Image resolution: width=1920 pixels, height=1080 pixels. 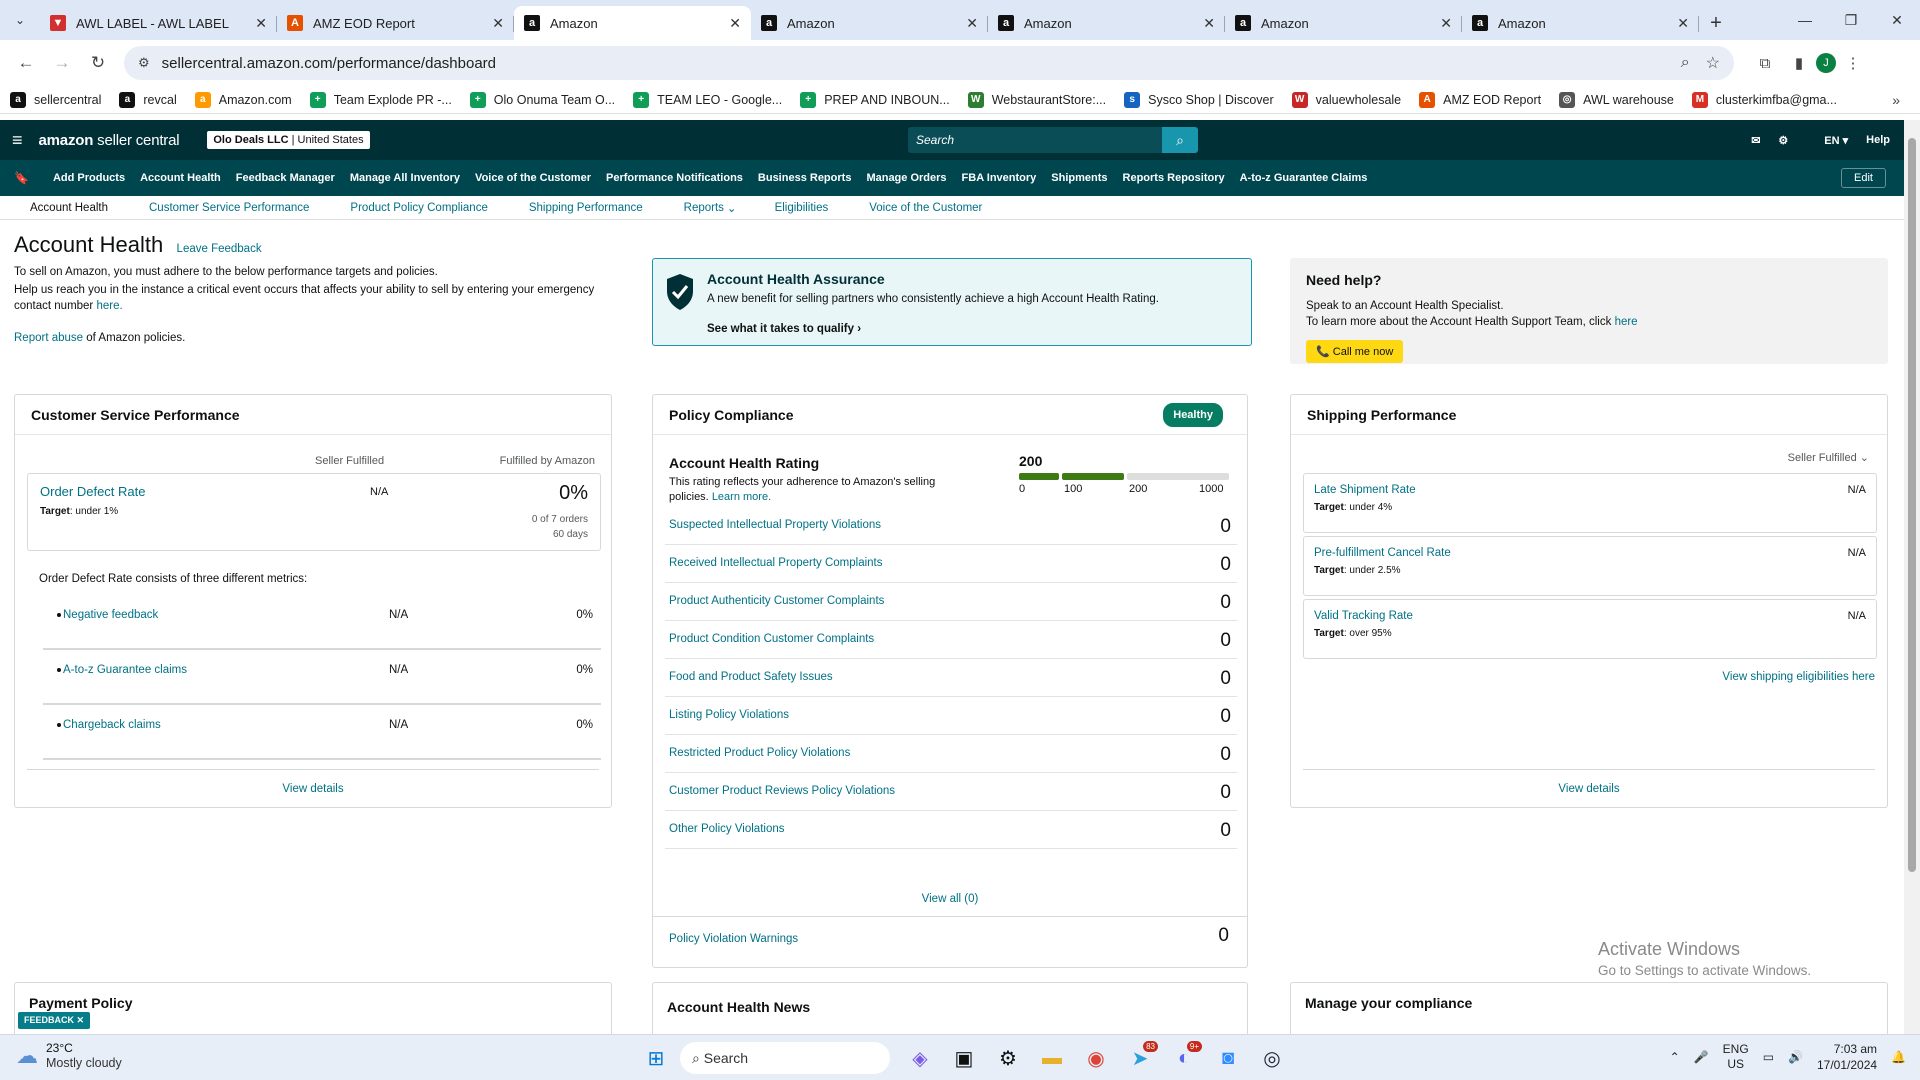 I want to click on tray-chevron-icon: ⌃, so click(x=1675, y=1057).